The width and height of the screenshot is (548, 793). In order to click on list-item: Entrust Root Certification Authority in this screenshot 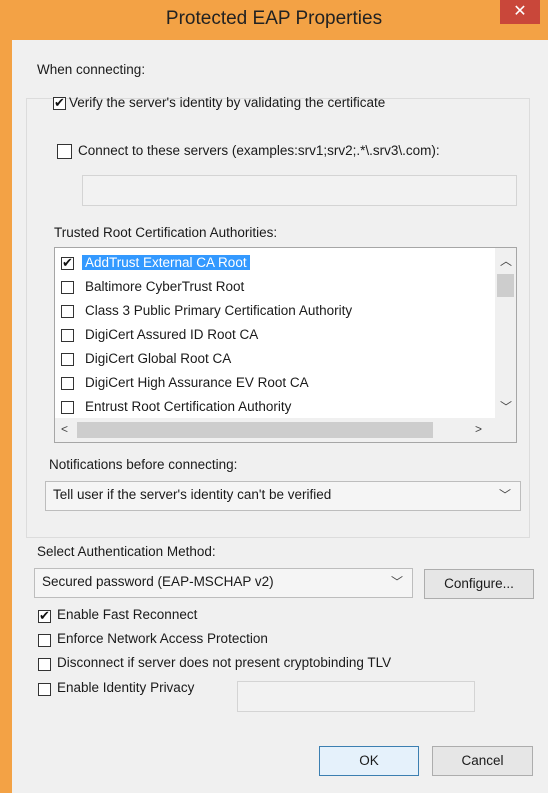, I will do `click(275, 408)`.